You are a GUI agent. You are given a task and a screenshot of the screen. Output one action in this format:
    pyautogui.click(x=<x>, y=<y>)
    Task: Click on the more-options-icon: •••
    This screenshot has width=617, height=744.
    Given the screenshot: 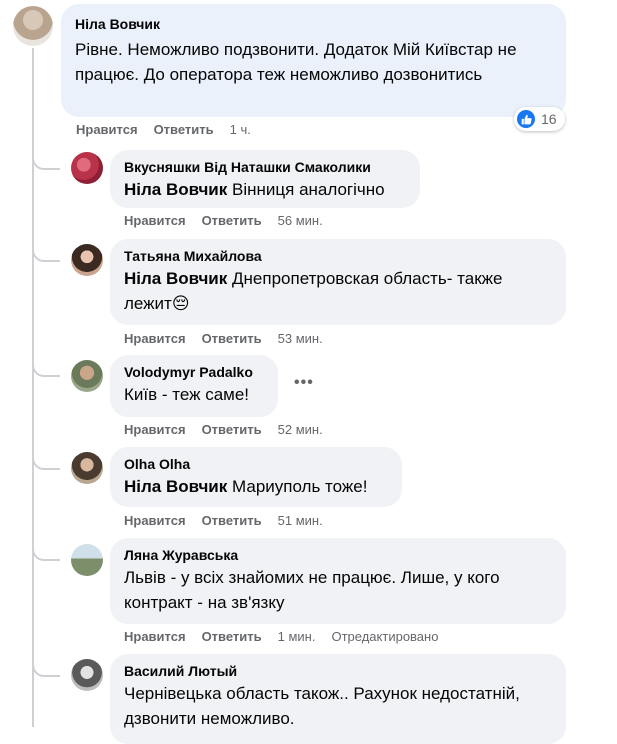 What is the action you would take?
    pyautogui.click(x=304, y=383)
    